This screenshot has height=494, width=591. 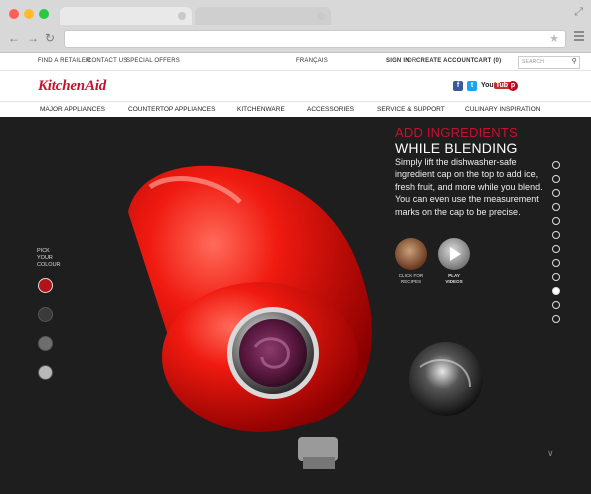 What do you see at coordinates (487, 85) in the screenshot?
I see `youtube-text-a: You` at bounding box center [487, 85].